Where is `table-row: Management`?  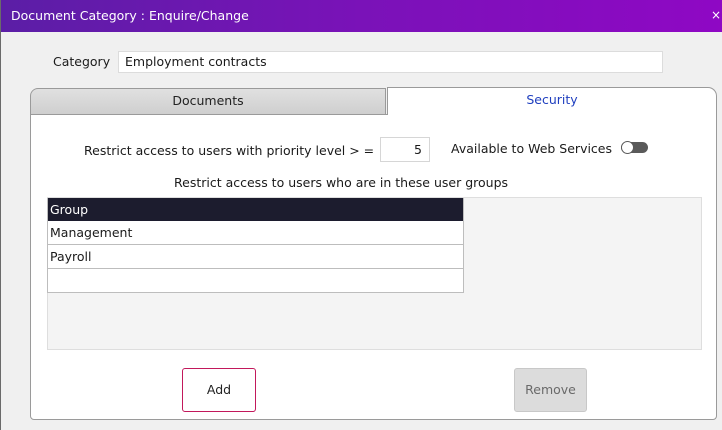 table-row: Management is located at coordinates (255, 233).